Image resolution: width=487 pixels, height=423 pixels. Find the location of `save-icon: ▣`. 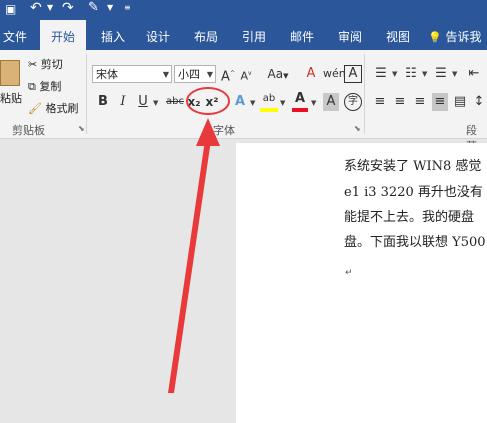

save-icon: ▣ is located at coordinates (10, 9).